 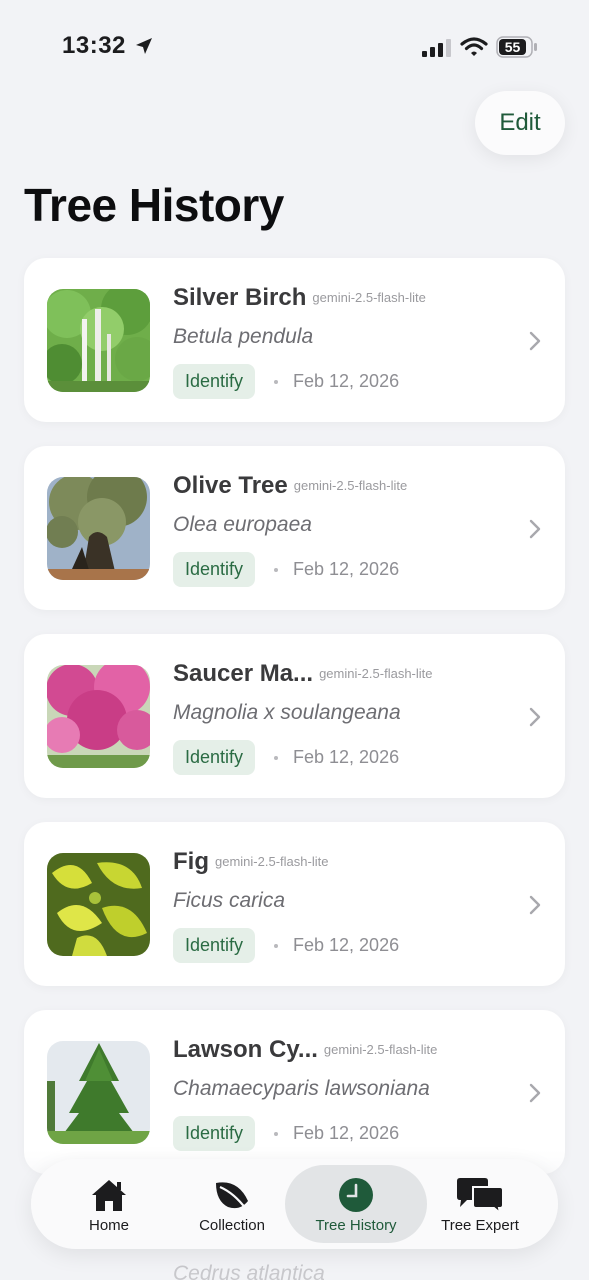 What do you see at coordinates (191, 861) in the screenshot?
I see `tree-common-name: Fig` at bounding box center [191, 861].